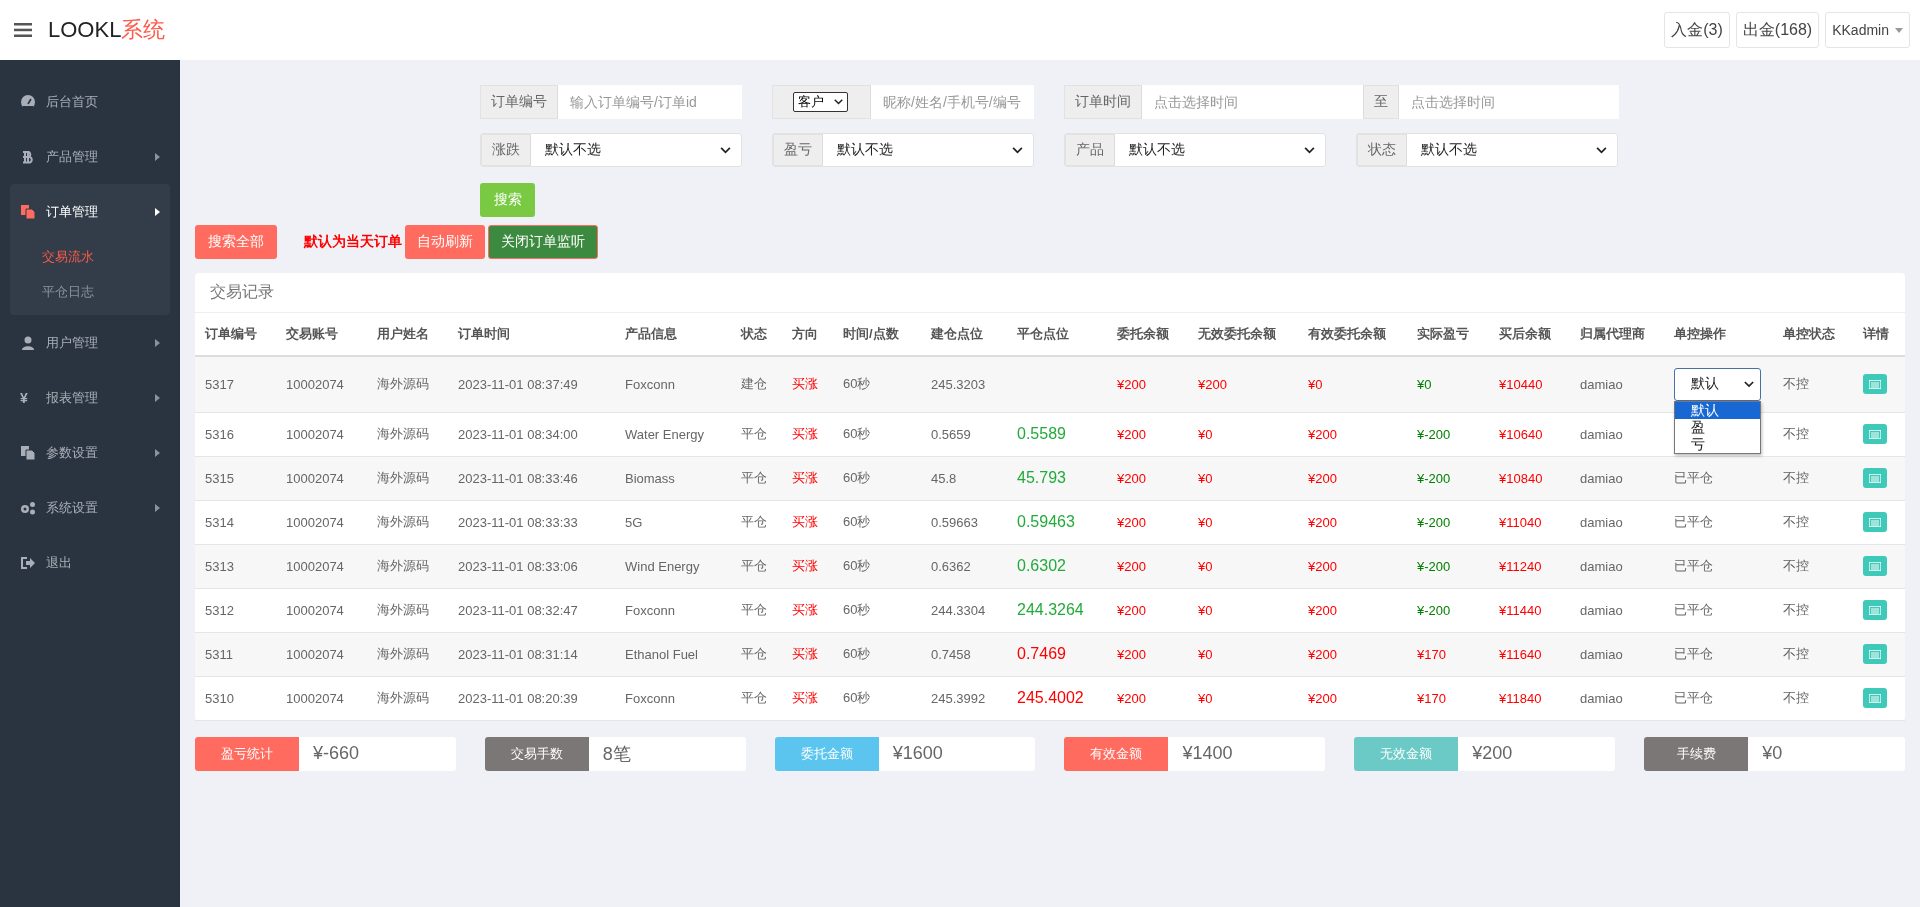 Image resolution: width=1920 pixels, height=907 pixels. What do you see at coordinates (650, 102) in the screenshot?
I see `input-field: 输入订单编号/订单id` at bounding box center [650, 102].